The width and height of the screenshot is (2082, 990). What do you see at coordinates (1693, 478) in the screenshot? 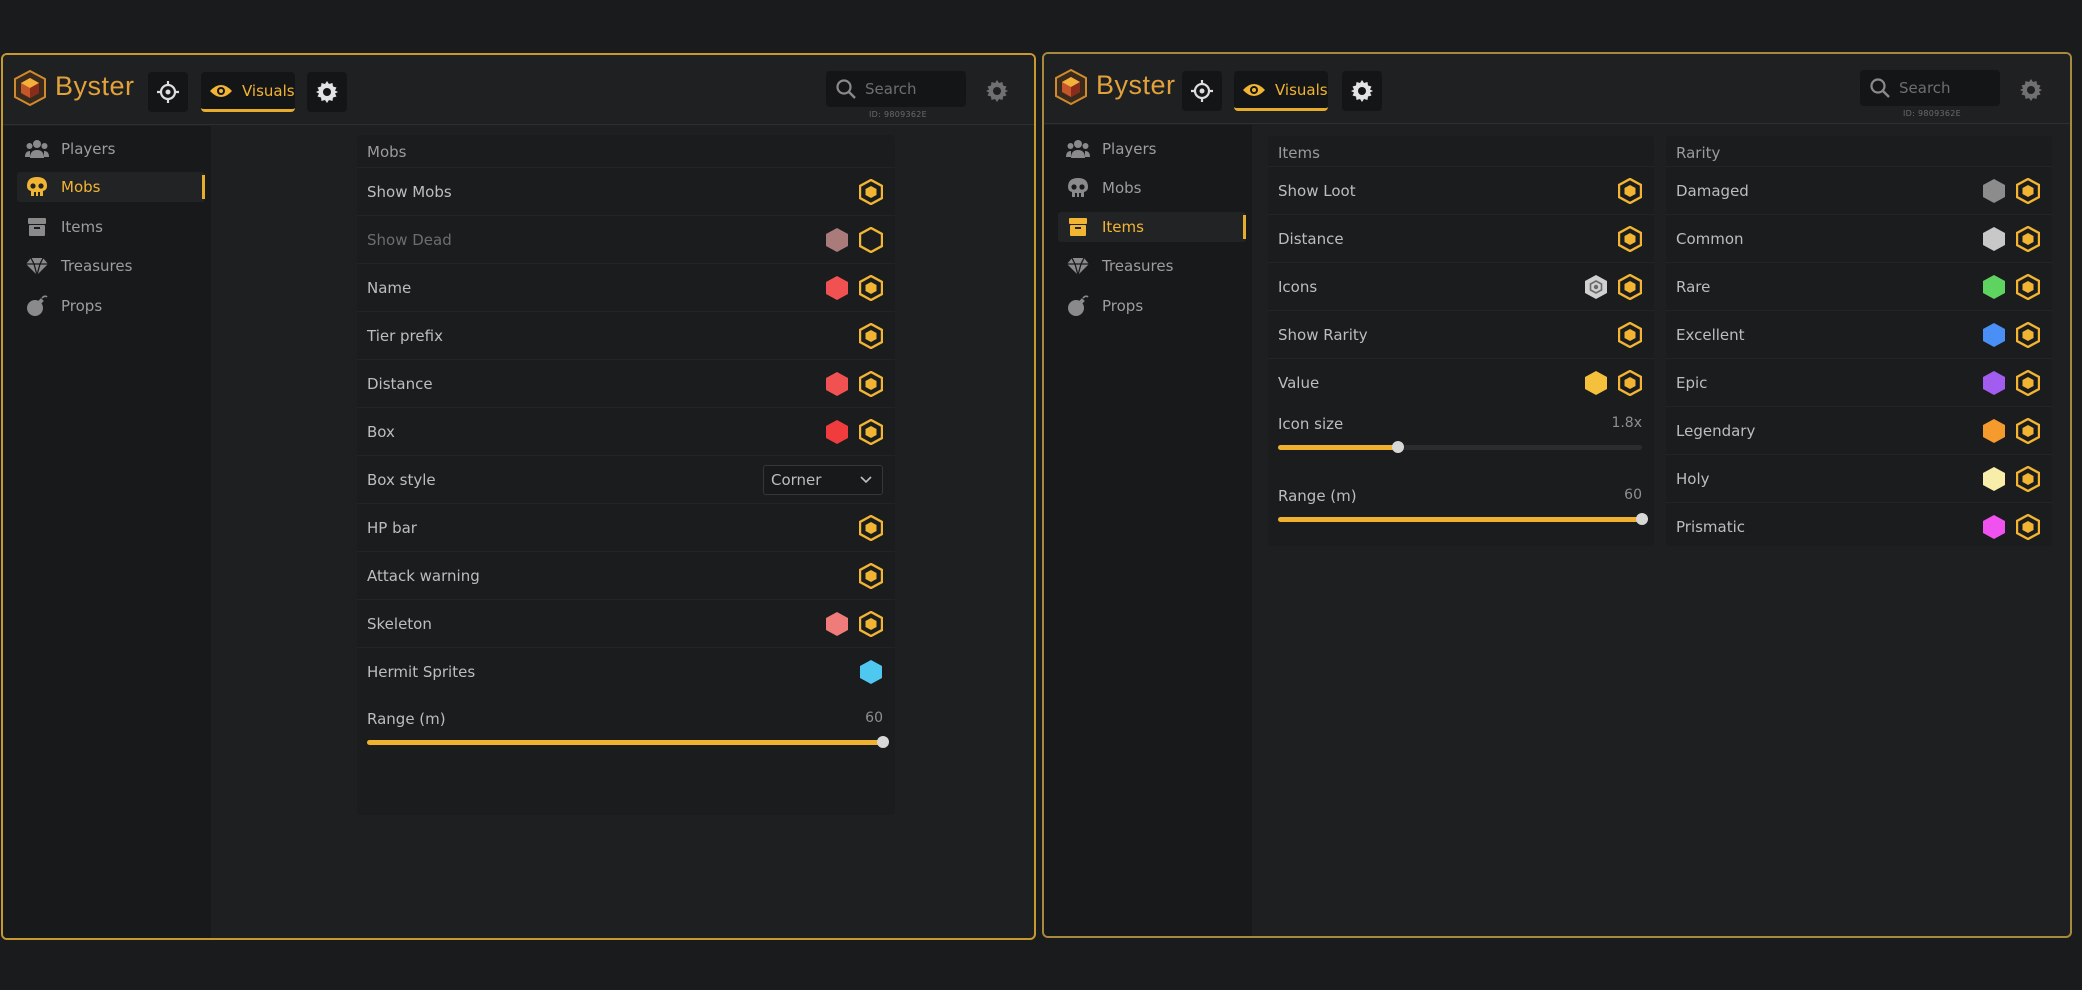
I see `setting-label: Holy` at bounding box center [1693, 478].